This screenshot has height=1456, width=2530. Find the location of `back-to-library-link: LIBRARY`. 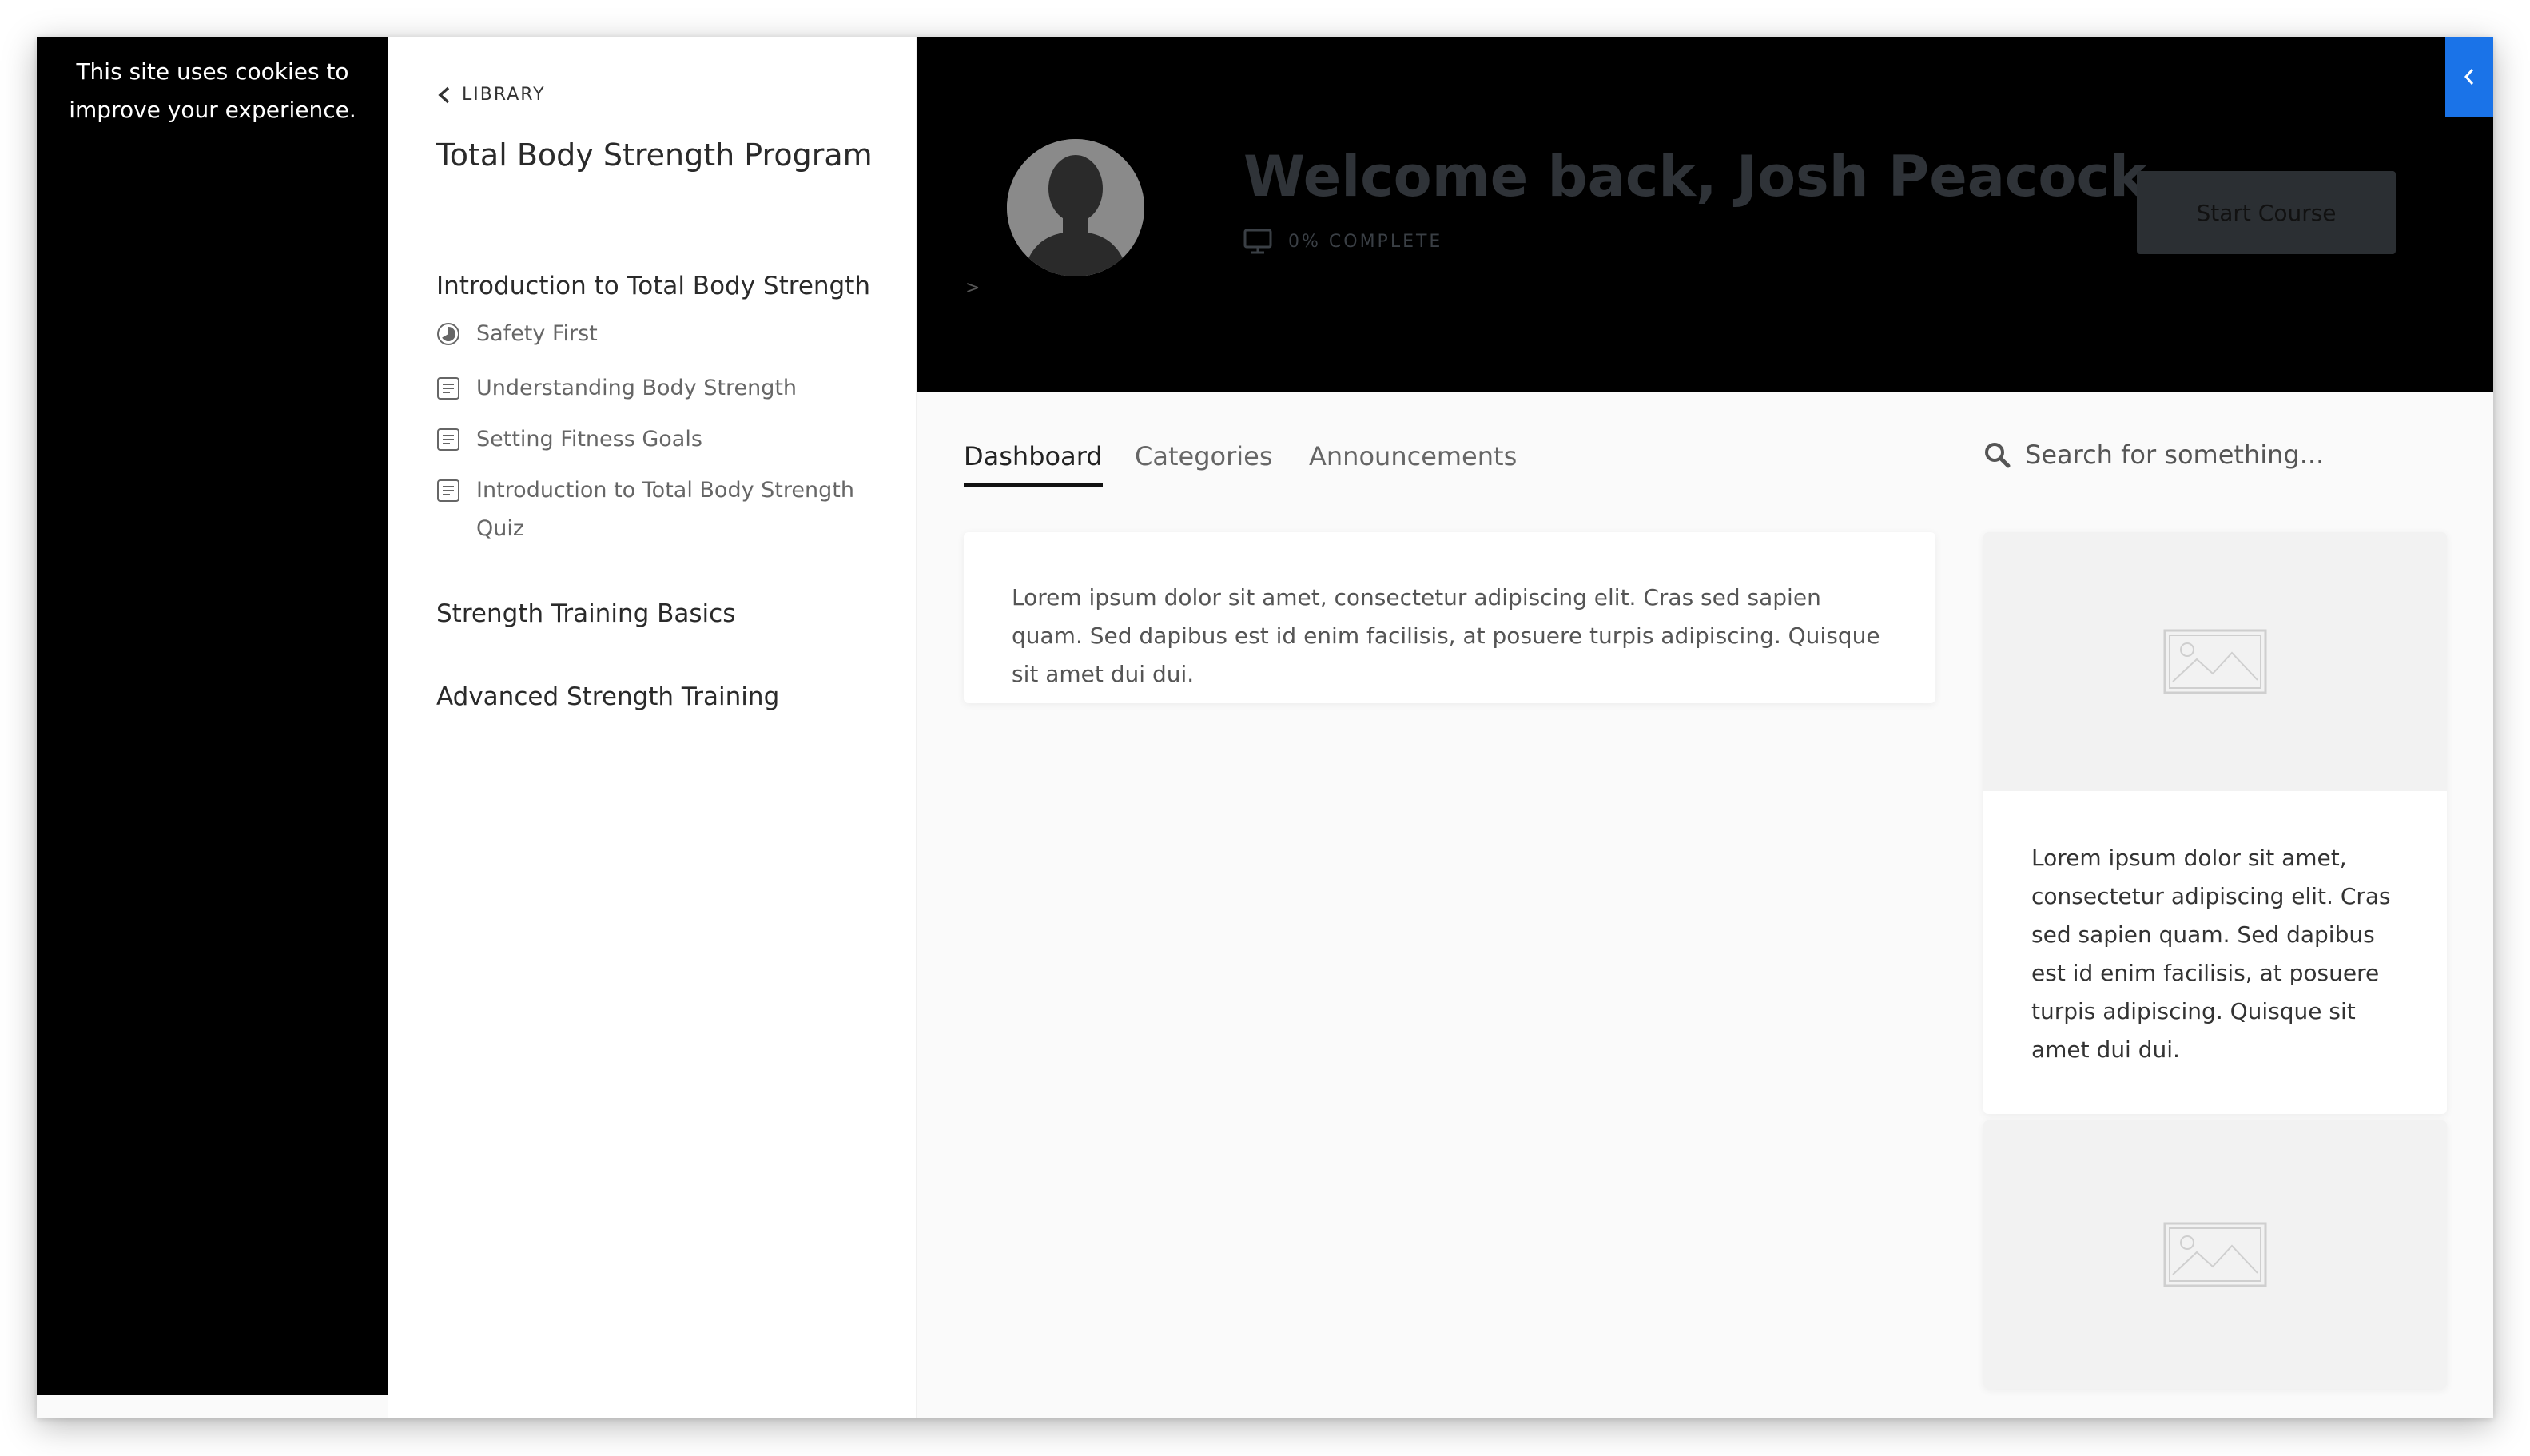

back-to-library-link: LIBRARY is located at coordinates (491, 95).